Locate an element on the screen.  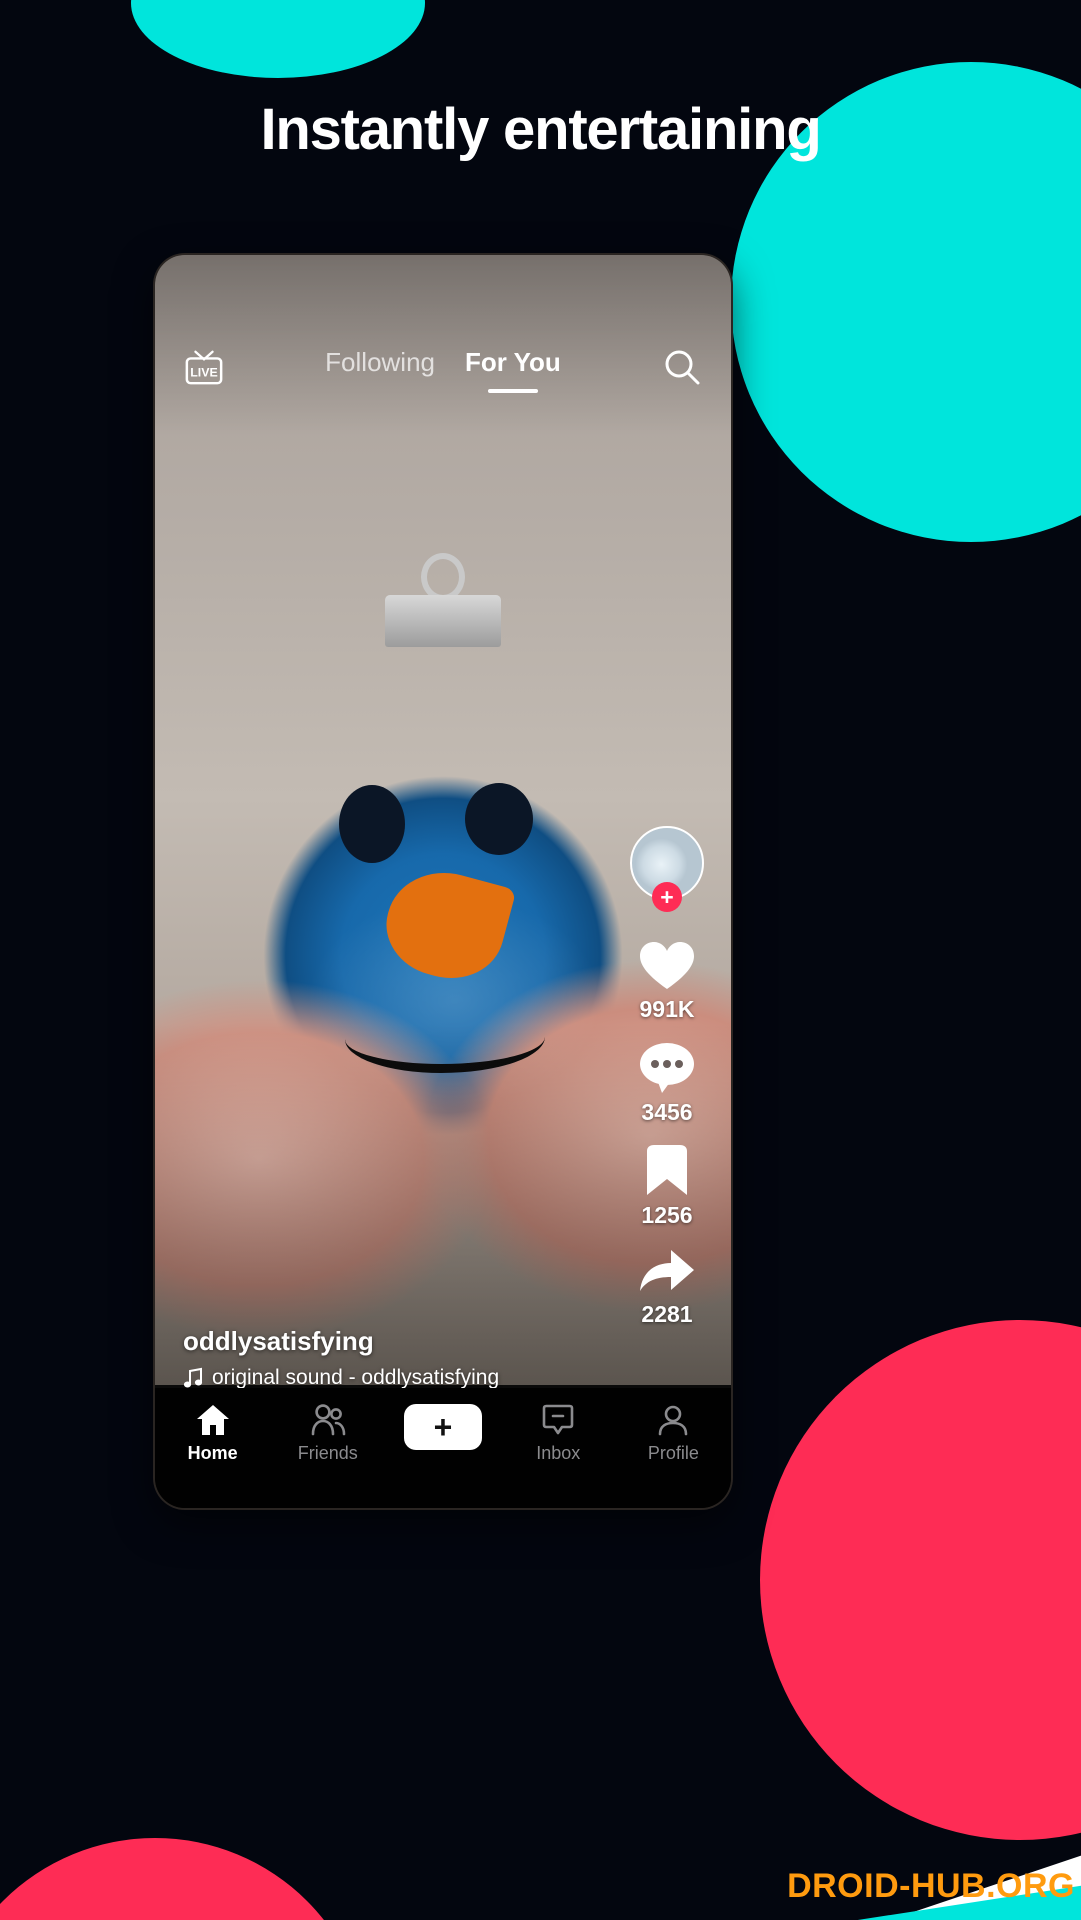
nav-item-create: + is located at coordinates (442, 1427).